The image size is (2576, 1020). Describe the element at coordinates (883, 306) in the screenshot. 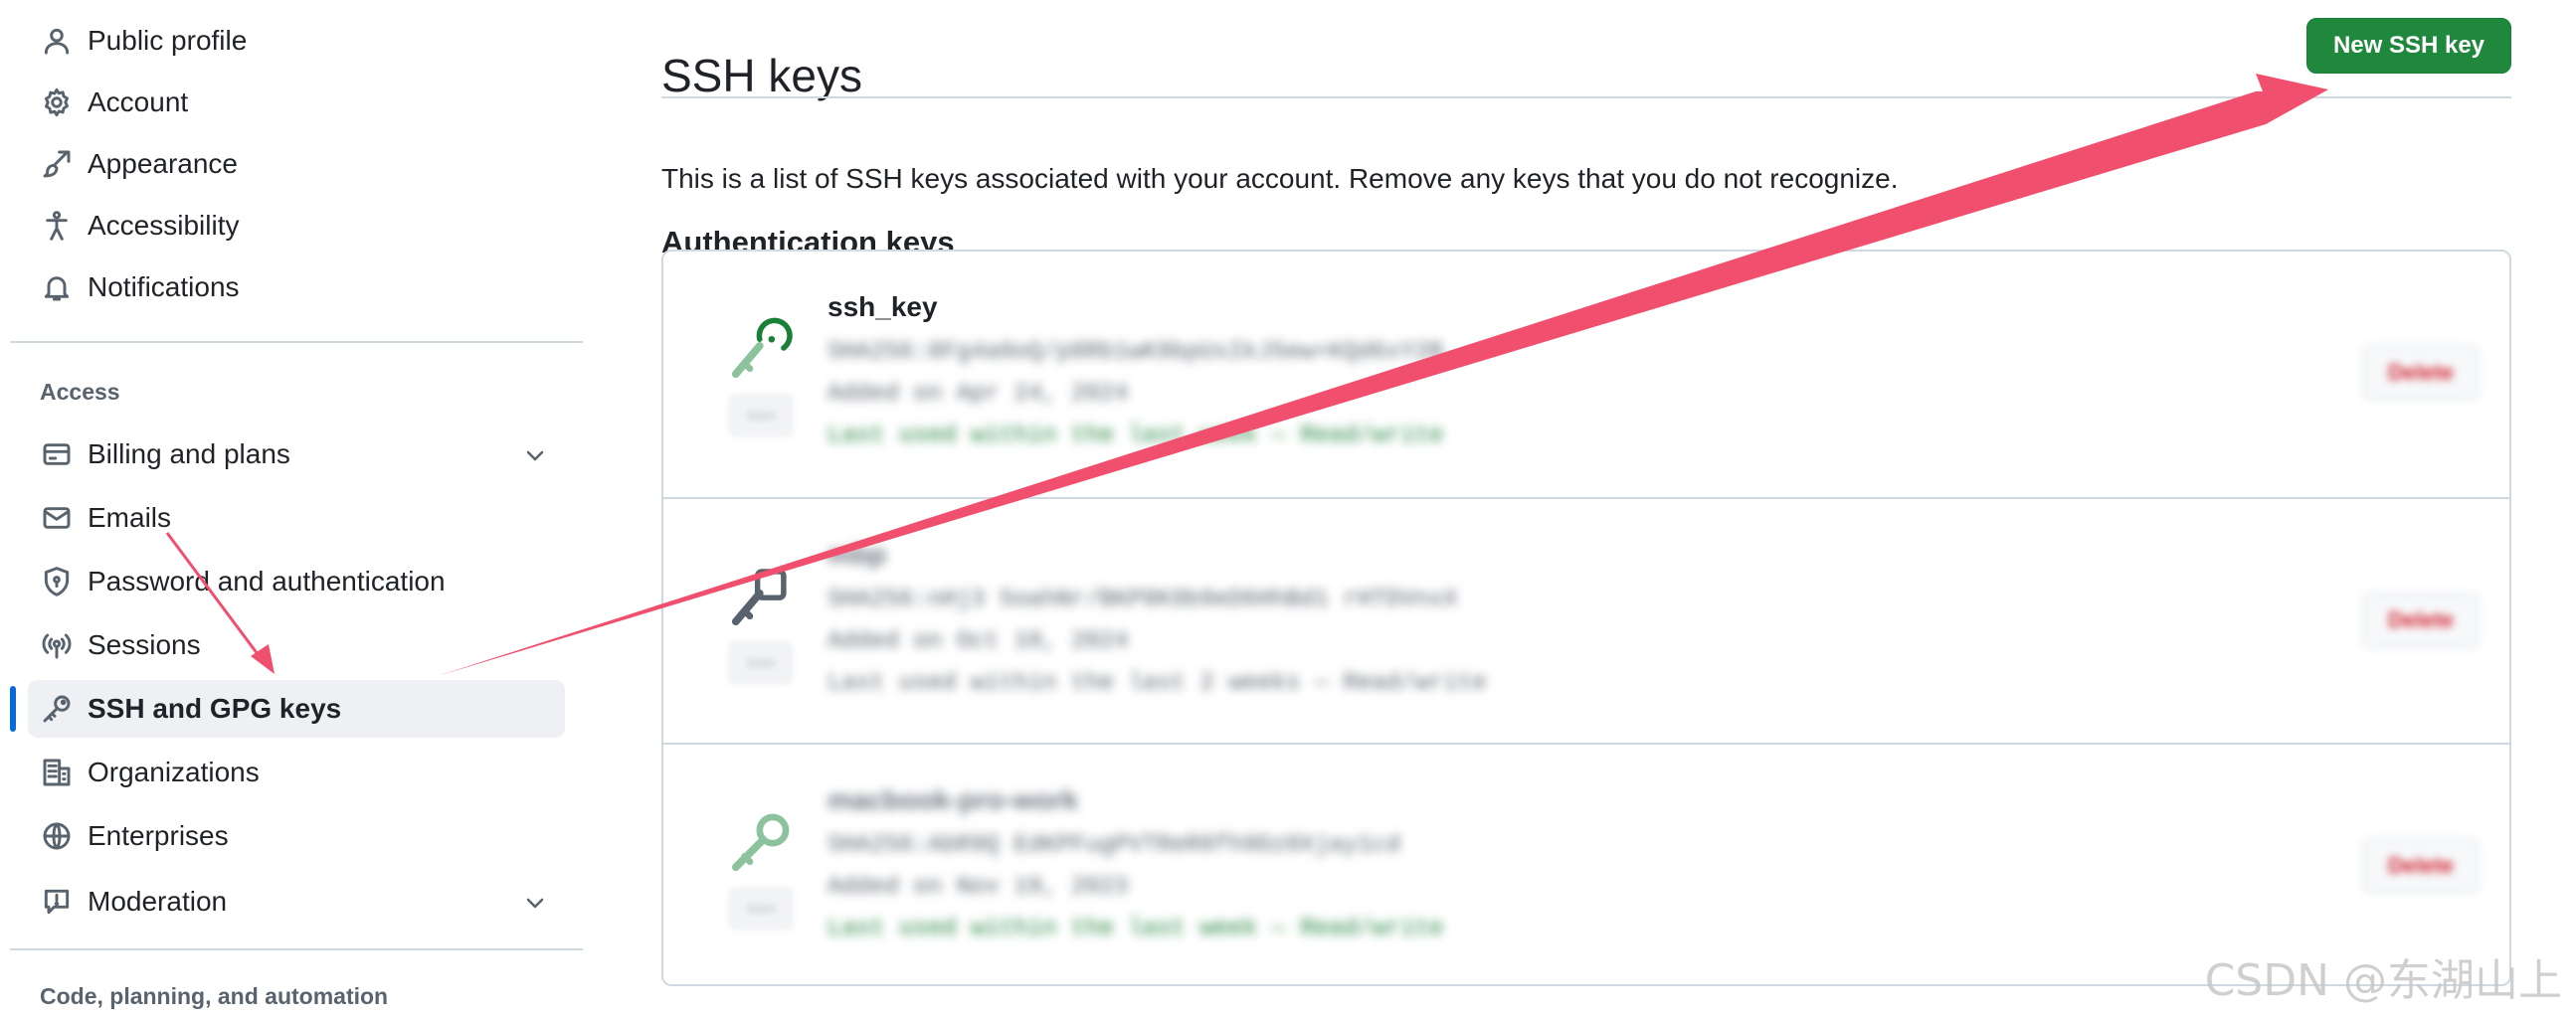

I see `key-title: ssh_key` at that location.